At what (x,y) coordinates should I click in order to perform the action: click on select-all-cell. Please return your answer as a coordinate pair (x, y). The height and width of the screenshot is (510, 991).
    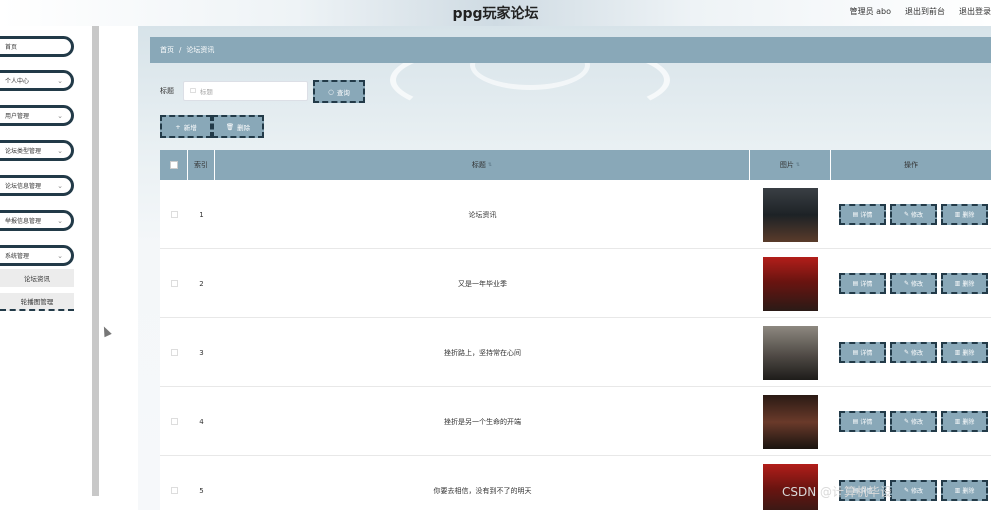
    Looking at the image, I should click on (174, 165).